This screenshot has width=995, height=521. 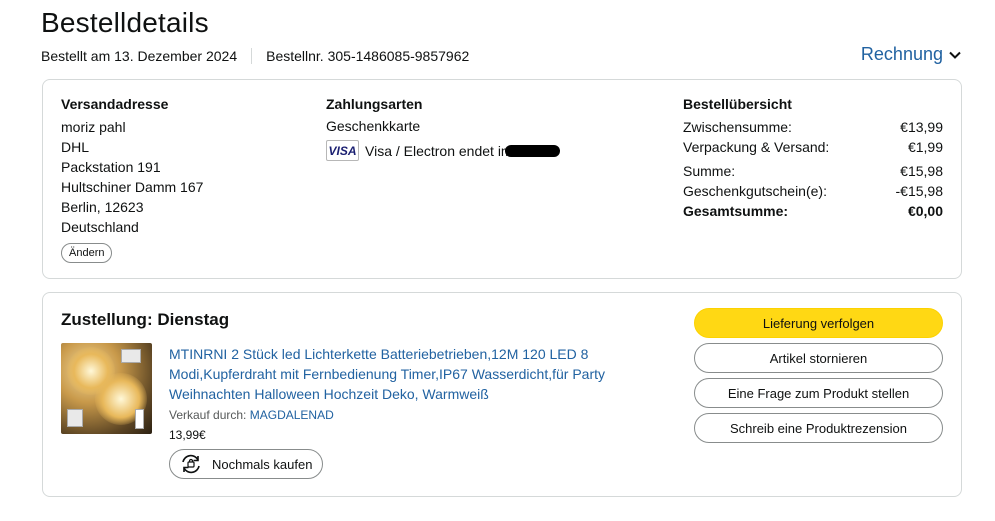 What do you see at coordinates (737, 104) in the screenshot?
I see `summary-heading: Bestellübersicht` at bounding box center [737, 104].